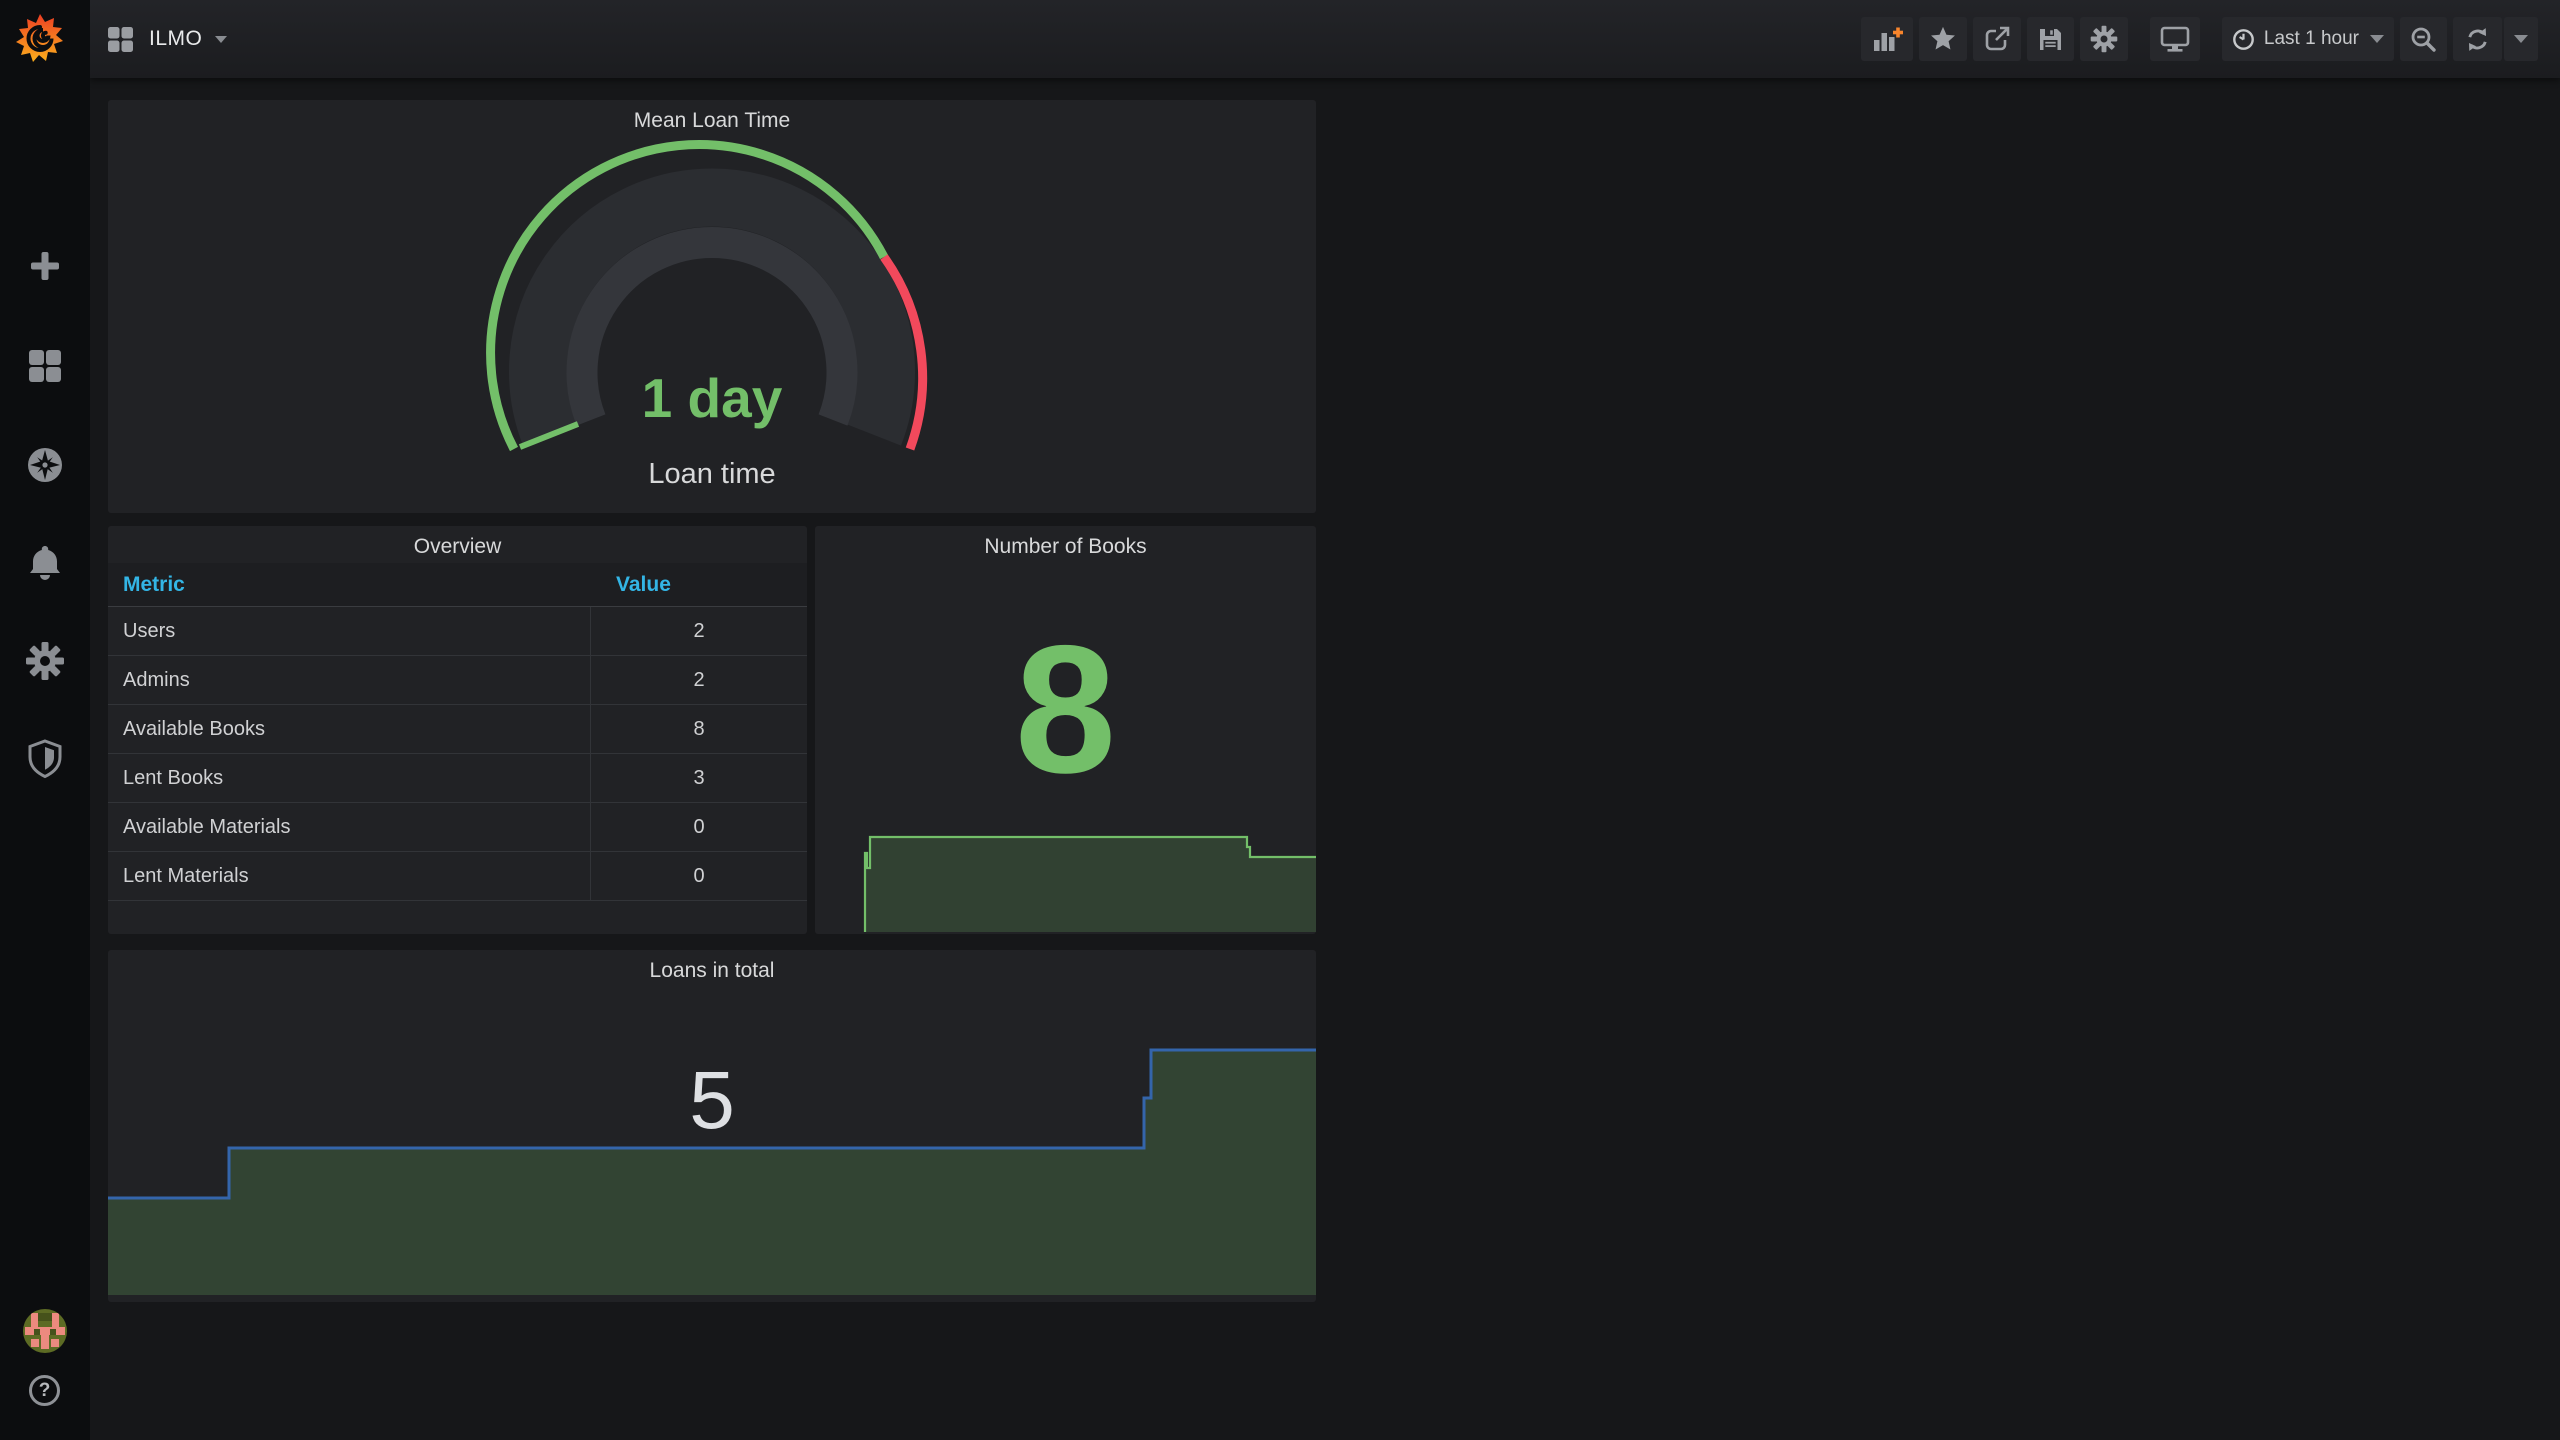  I want to click on column-header-metric: Metric, so click(349, 585).